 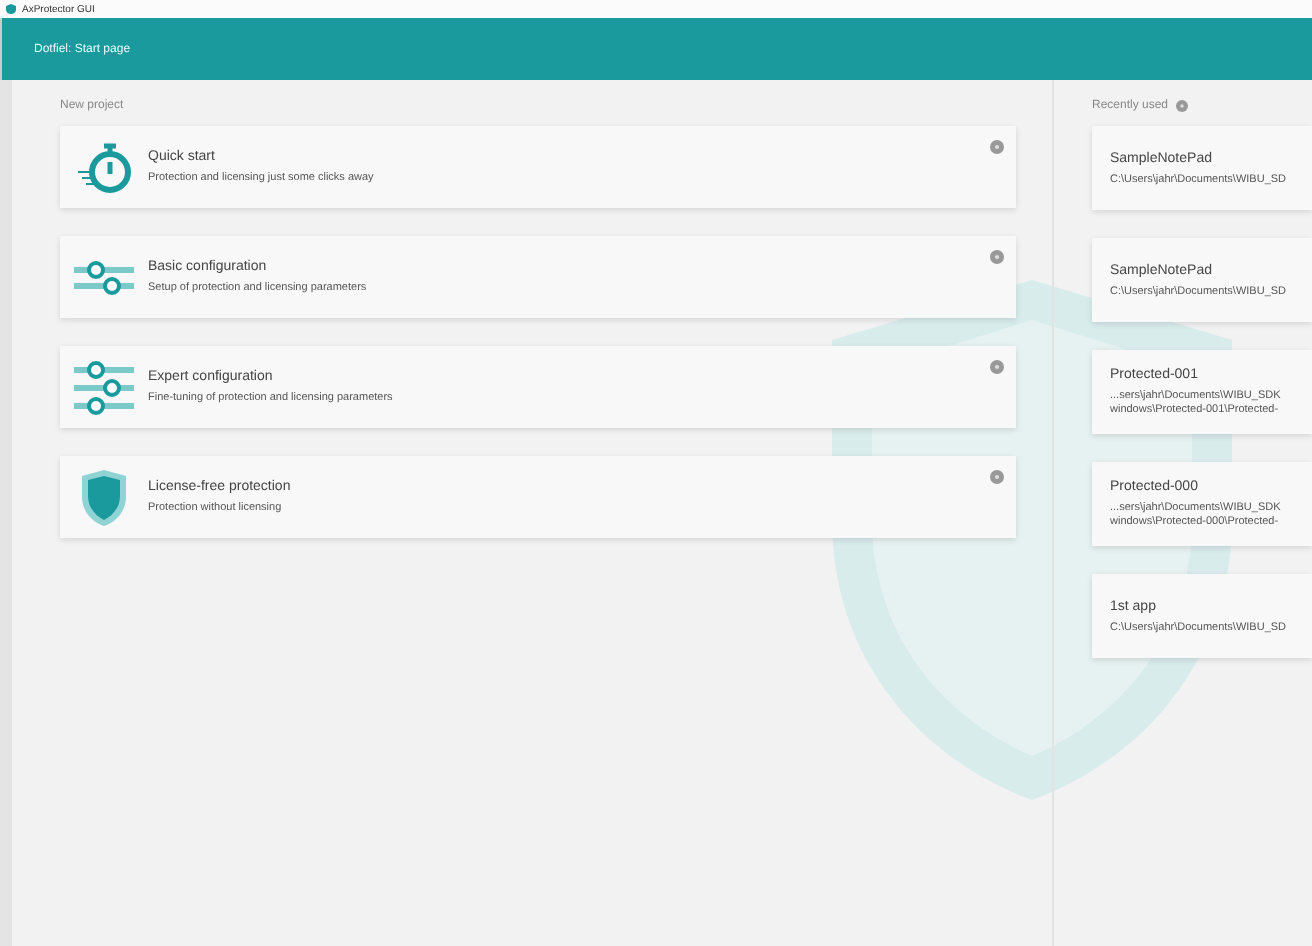 I want to click on stopwatch-icon, so click(x=104, y=167).